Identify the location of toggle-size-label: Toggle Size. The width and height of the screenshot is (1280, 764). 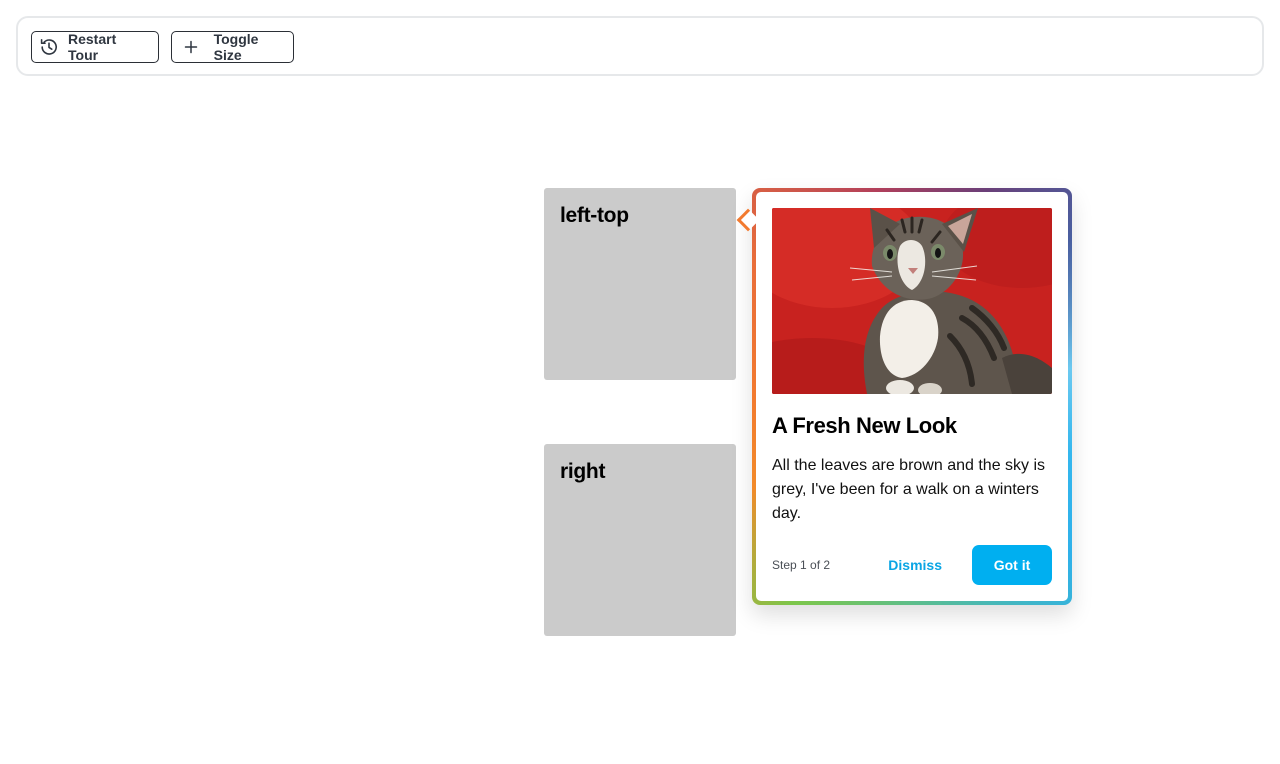
(236, 47).